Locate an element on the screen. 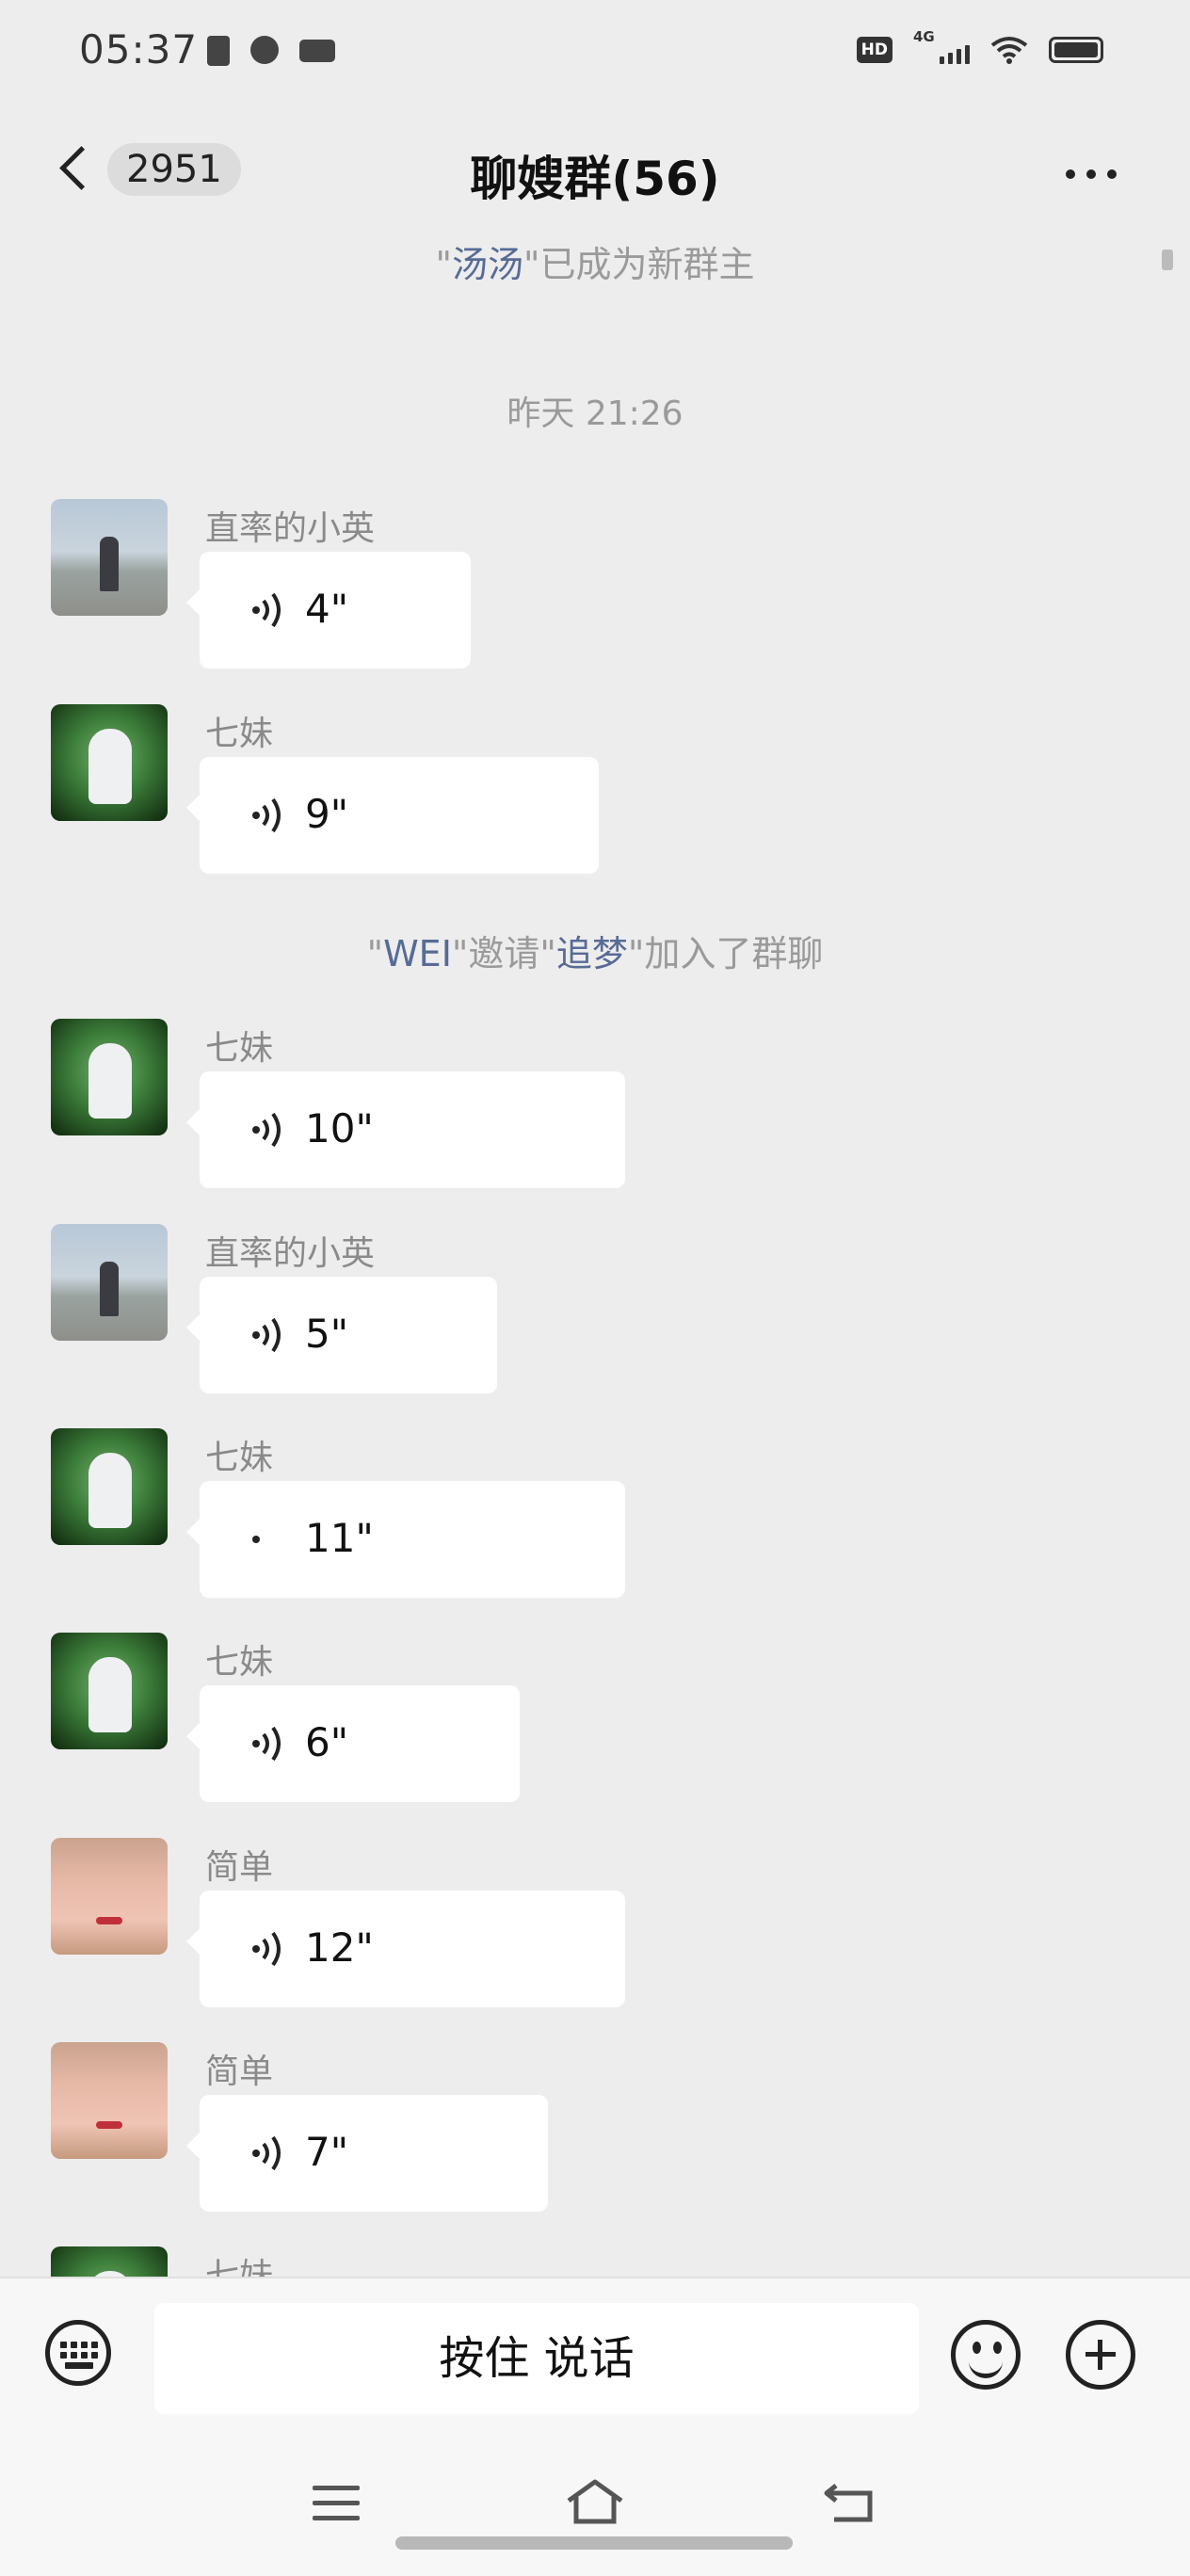 The width and height of the screenshot is (1190, 2576). voice-duration: 7" is located at coordinates (327, 2152).